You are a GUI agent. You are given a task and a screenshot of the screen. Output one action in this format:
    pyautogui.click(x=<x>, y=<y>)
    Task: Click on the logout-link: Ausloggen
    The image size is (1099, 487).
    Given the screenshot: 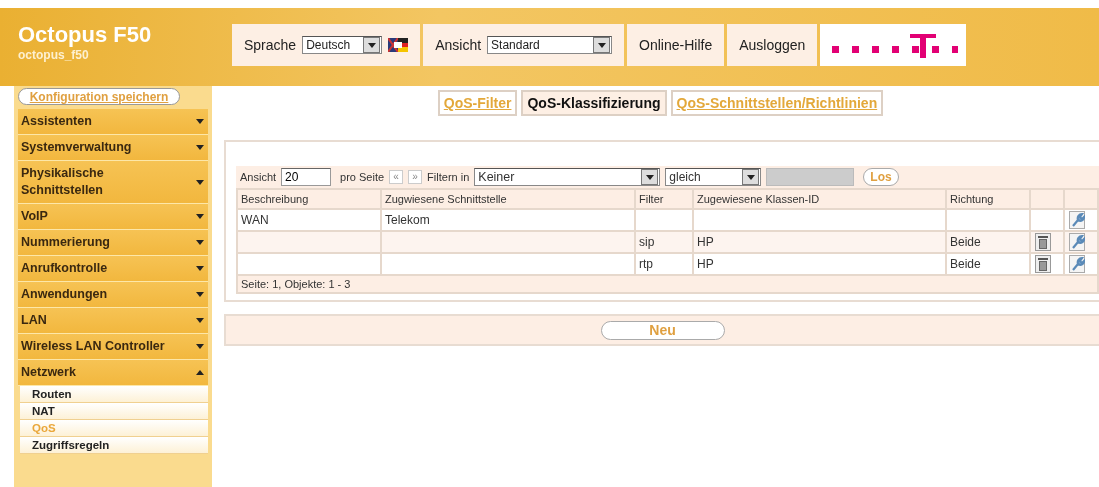 What is the action you would take?
    pyautogui.click(x=772, y=45)
    